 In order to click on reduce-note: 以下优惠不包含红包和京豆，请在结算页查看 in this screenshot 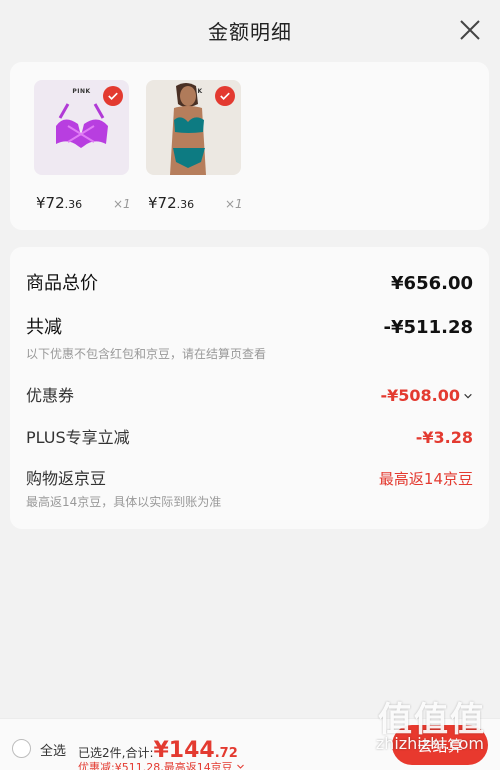, I will do `click(146, 354)`.